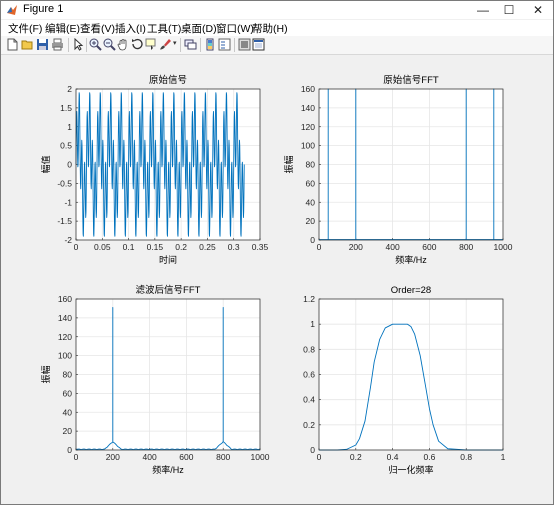  What do you see at coordinates (97, 28) in the screenshot?
I see `menu-view: 查看(V)` at bounding box center [97, 28].